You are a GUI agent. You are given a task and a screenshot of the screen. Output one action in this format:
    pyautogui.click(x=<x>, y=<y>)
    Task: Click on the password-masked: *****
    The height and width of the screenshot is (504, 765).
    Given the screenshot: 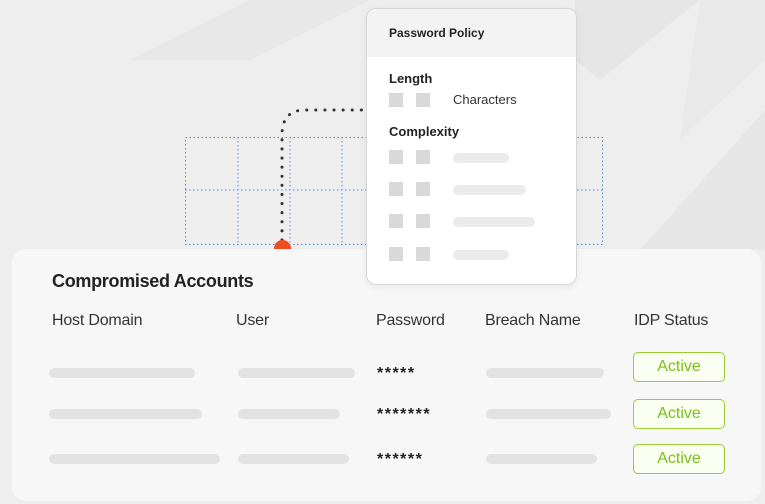 What is the action you would take?
    pyautogui.click(x=396, y=373)
    